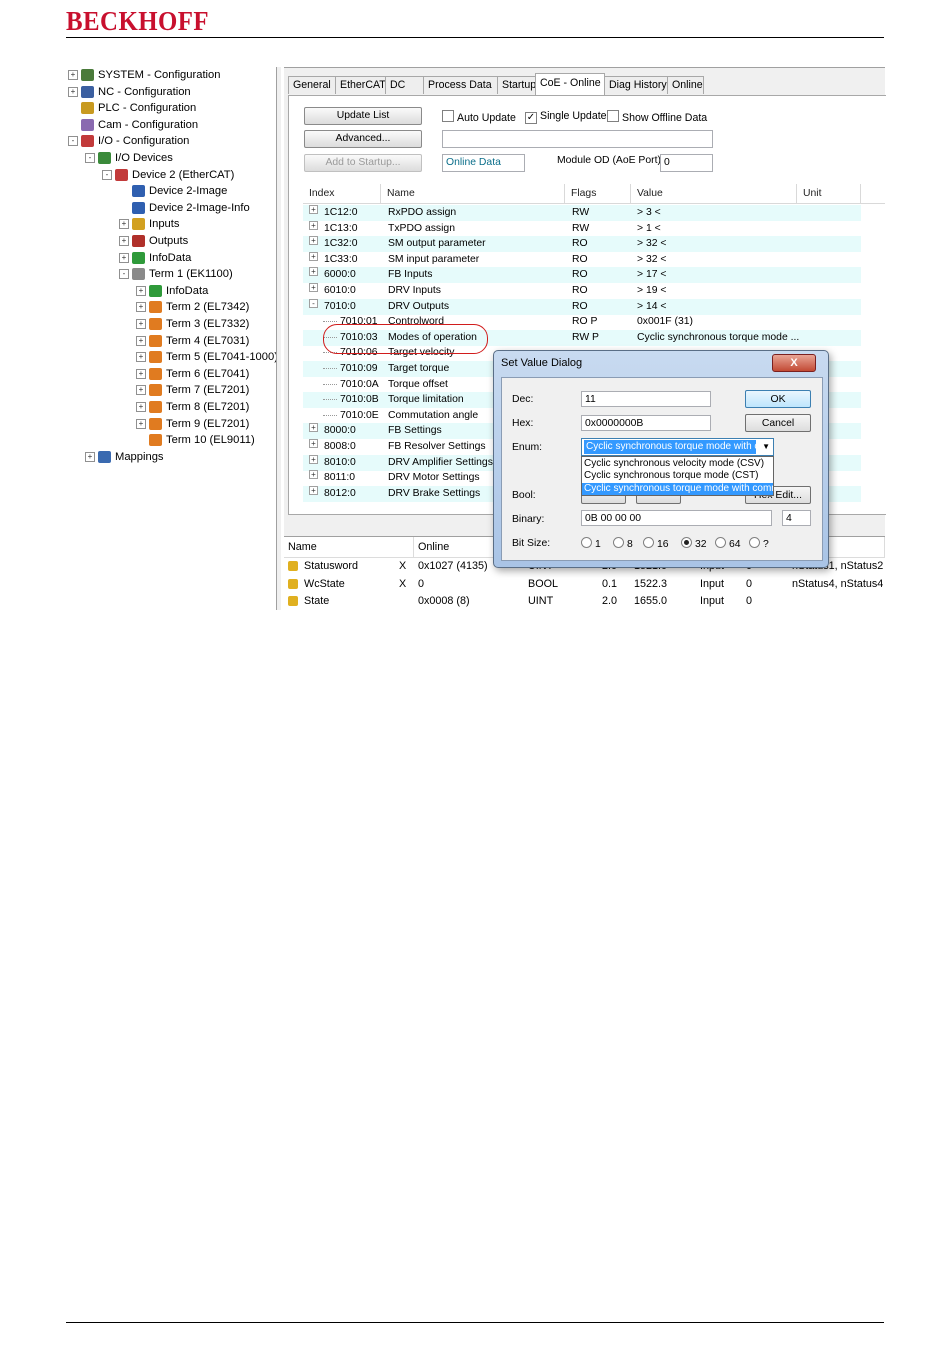 This screenshot has width=950, height=1369. What do you see at coordinates (184, 208) in the screenshot?
I see `tree-item: Device 2-Image-Info` at bounding box center [184, 208].